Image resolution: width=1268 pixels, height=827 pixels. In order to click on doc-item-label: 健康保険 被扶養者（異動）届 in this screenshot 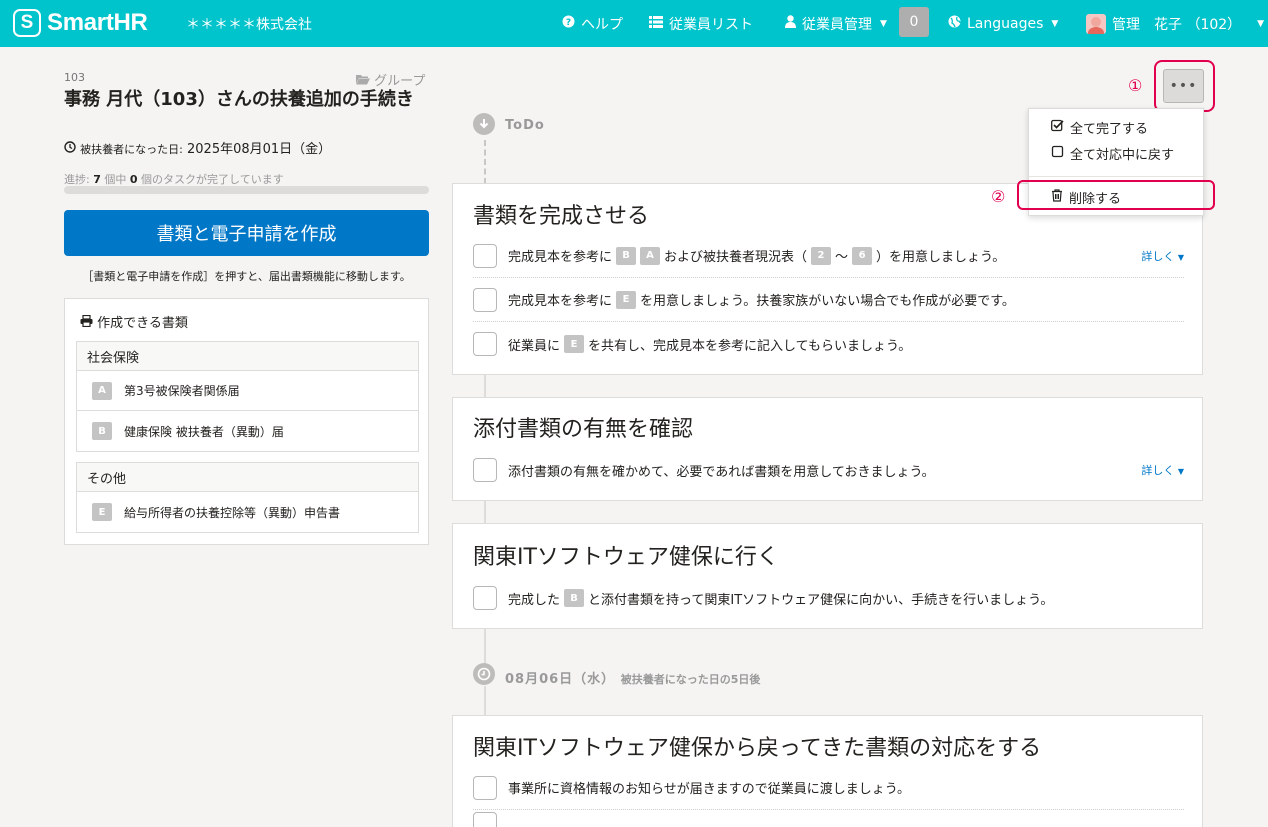, I will do `click(204, 431)`.